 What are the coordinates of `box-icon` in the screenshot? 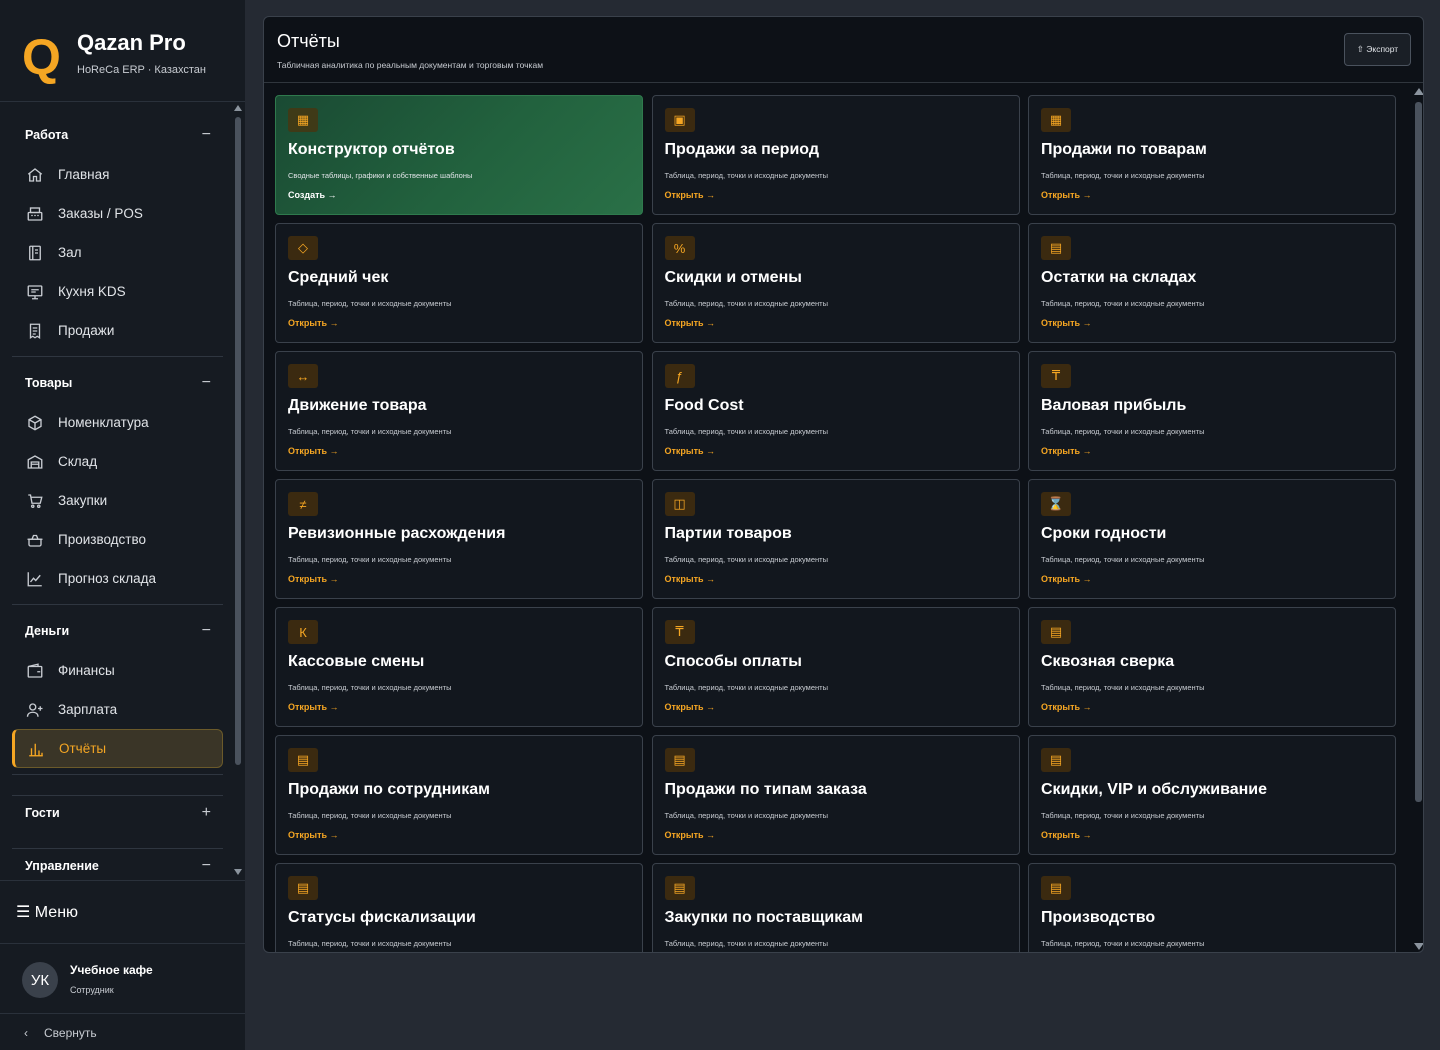 It's located at (35, 423).